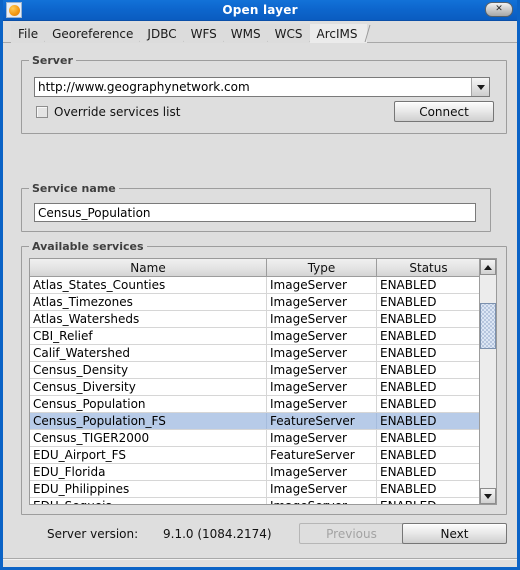 This screenshot has height=570, width=520. Describe the element at coordinates (148, 421) in the screenshot. I see `cell-name: Census_Population_FS` at that location.